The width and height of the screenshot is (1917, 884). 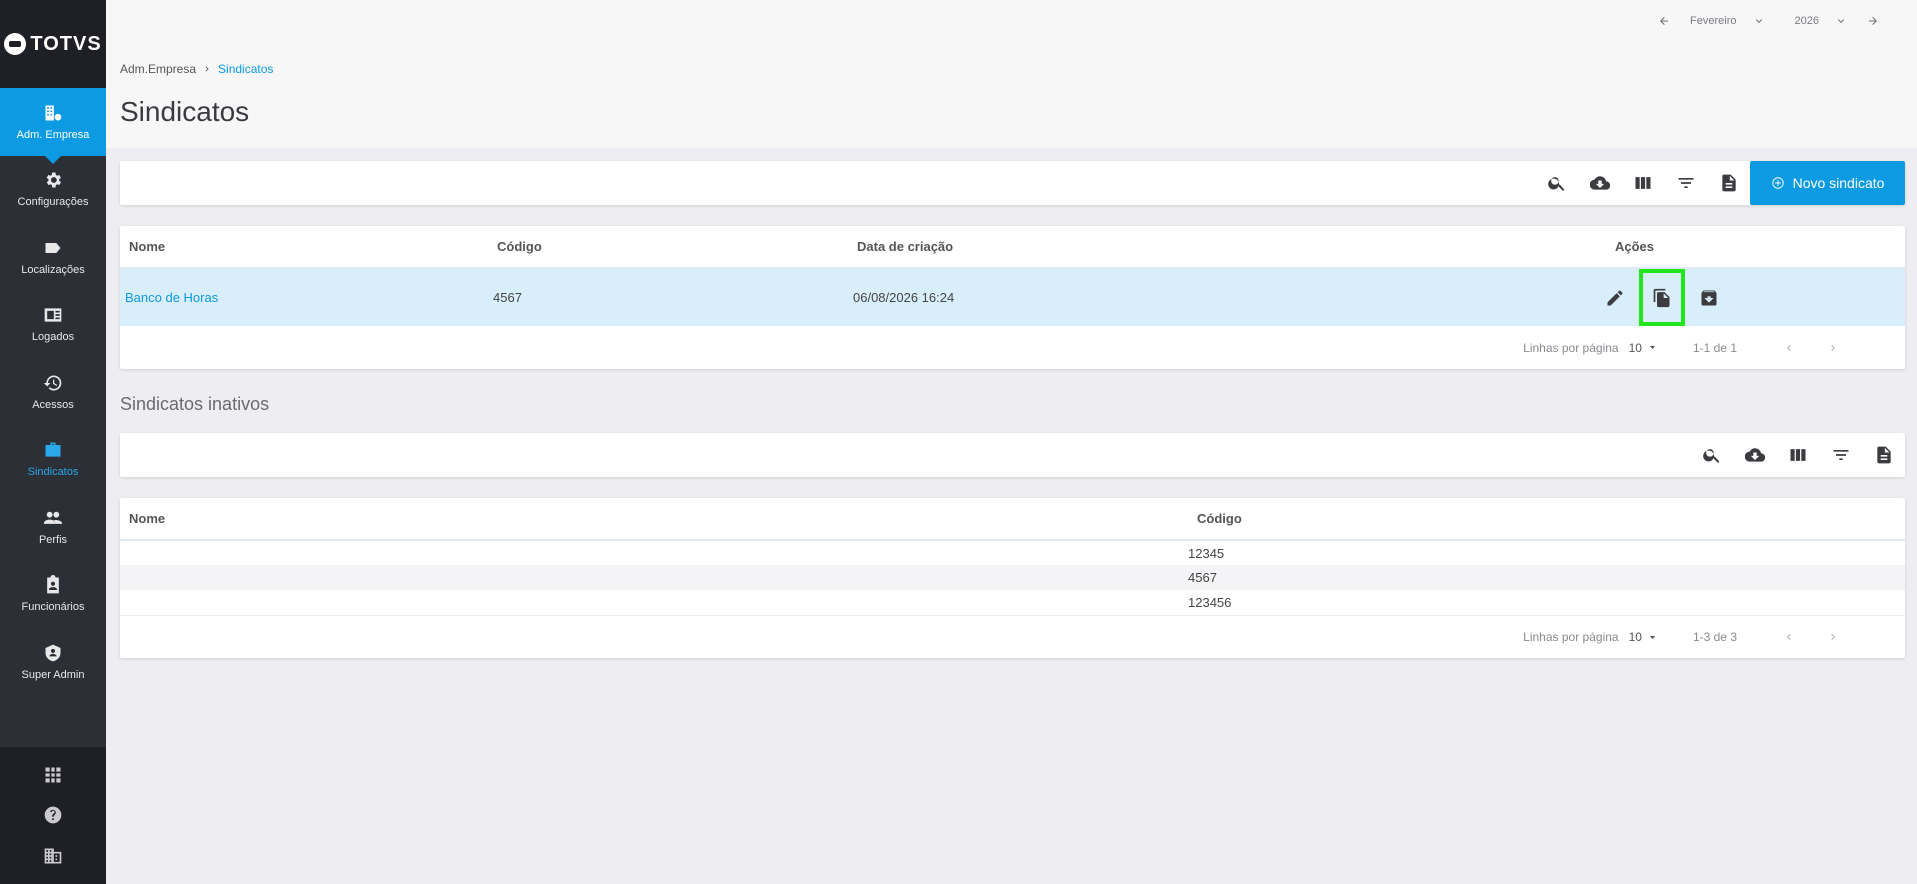 I want to click on month-select: Fevereiro, so click(x=1727, y=21).